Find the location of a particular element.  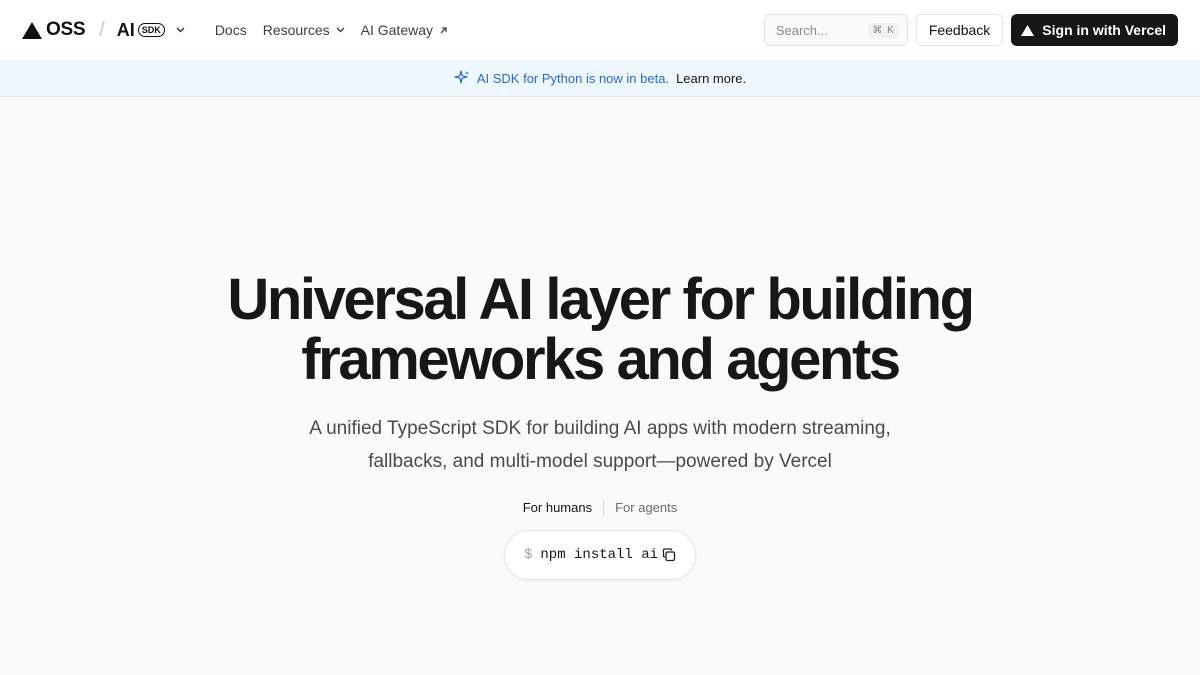

nav-item-resources: Resources is located at coordinates (304, 30).